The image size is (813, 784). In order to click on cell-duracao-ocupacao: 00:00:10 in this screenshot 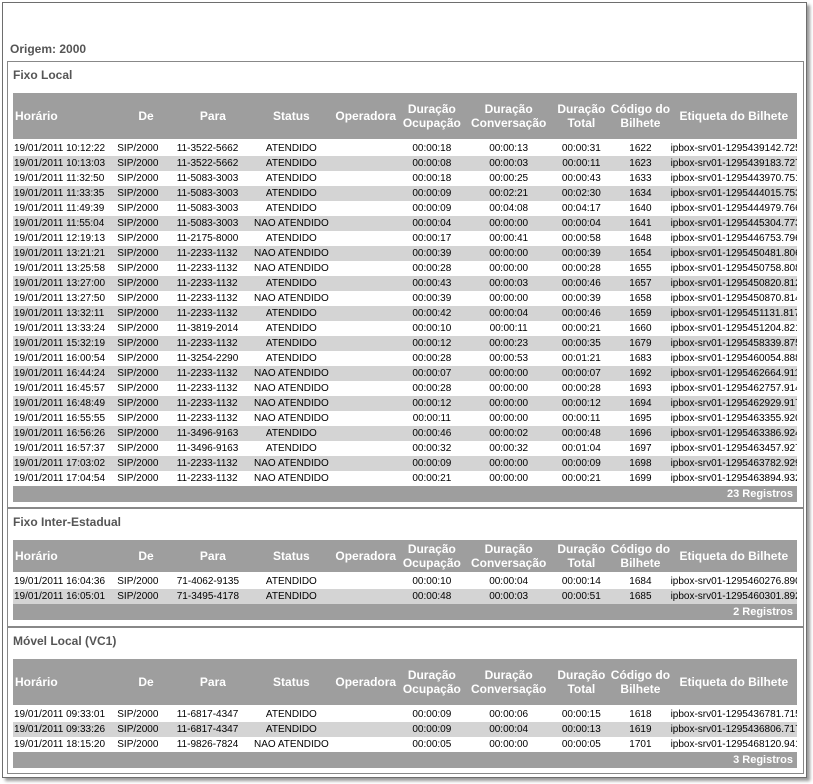, I will do `click(431, 581)`.